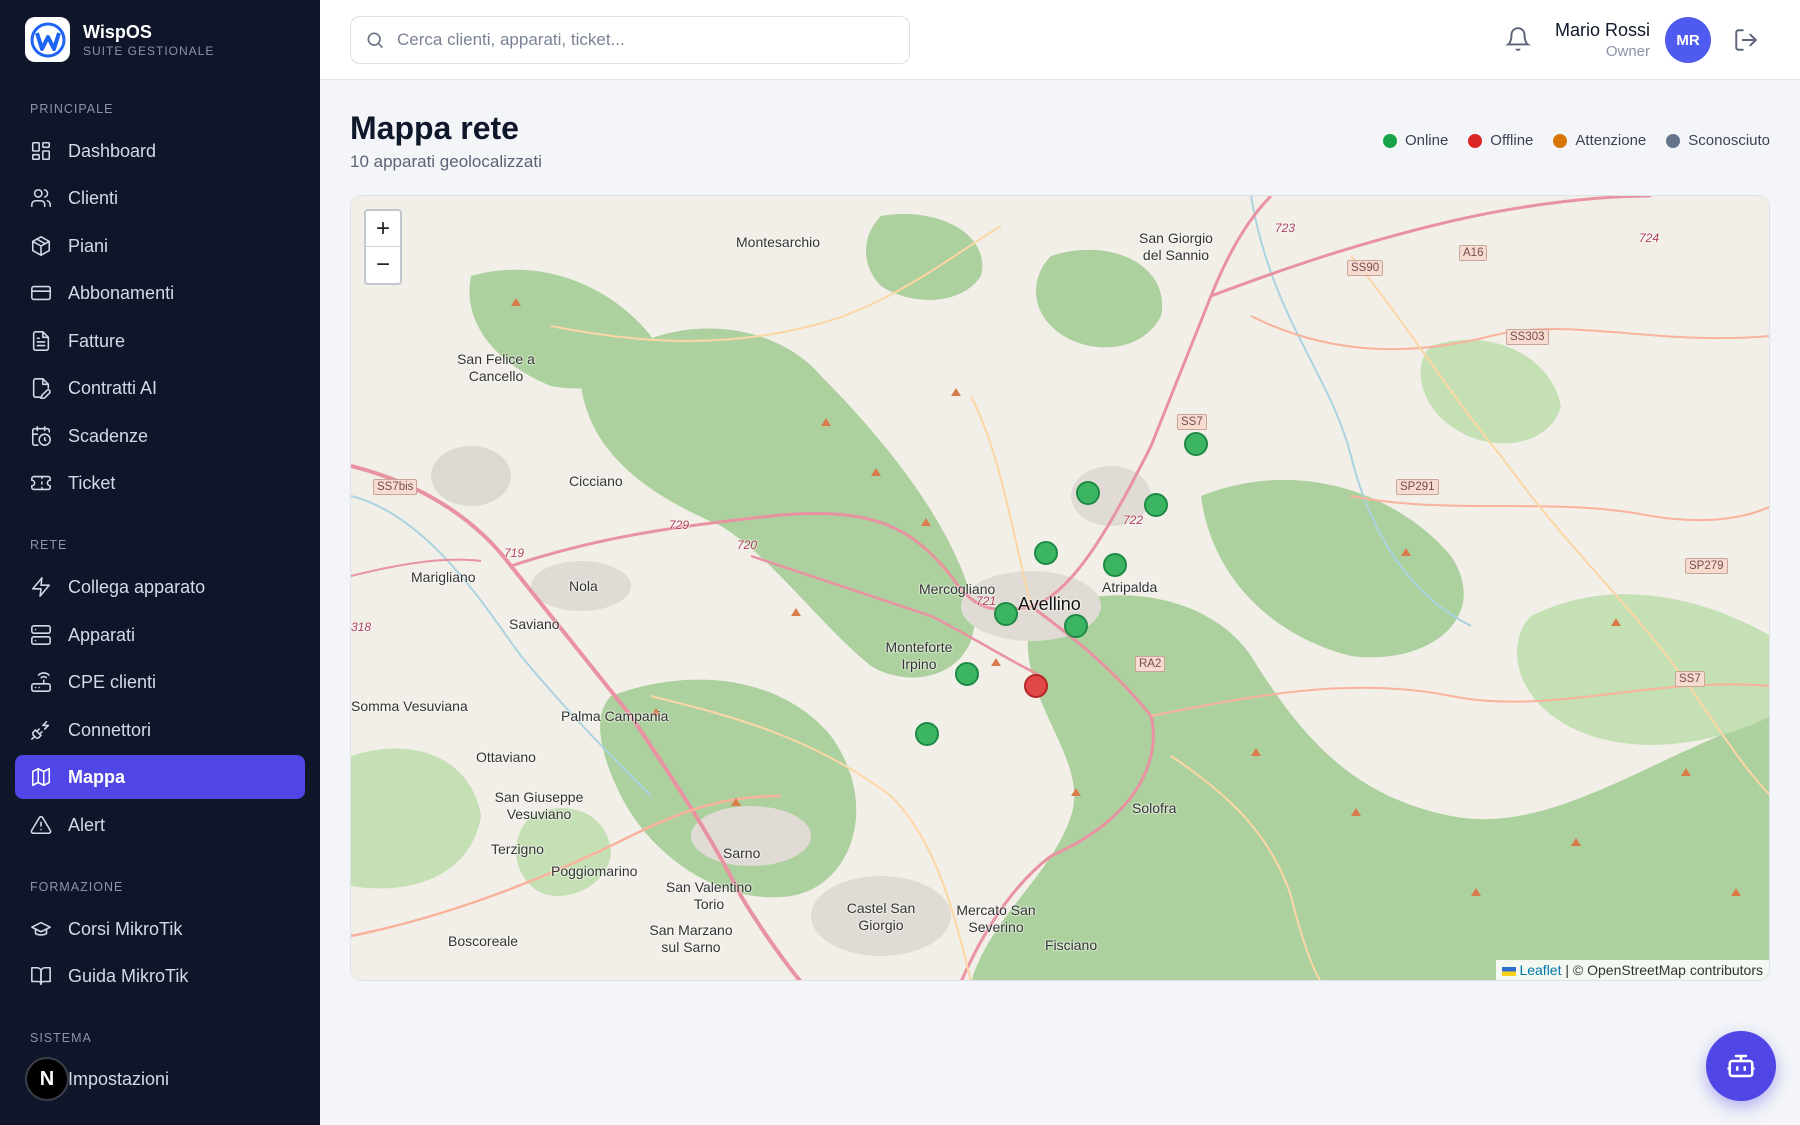  What do you see at coordinates (47, 1079) in the screenshot?
I see `dev-tools-badge: N` at bounding box center [47, 1079].